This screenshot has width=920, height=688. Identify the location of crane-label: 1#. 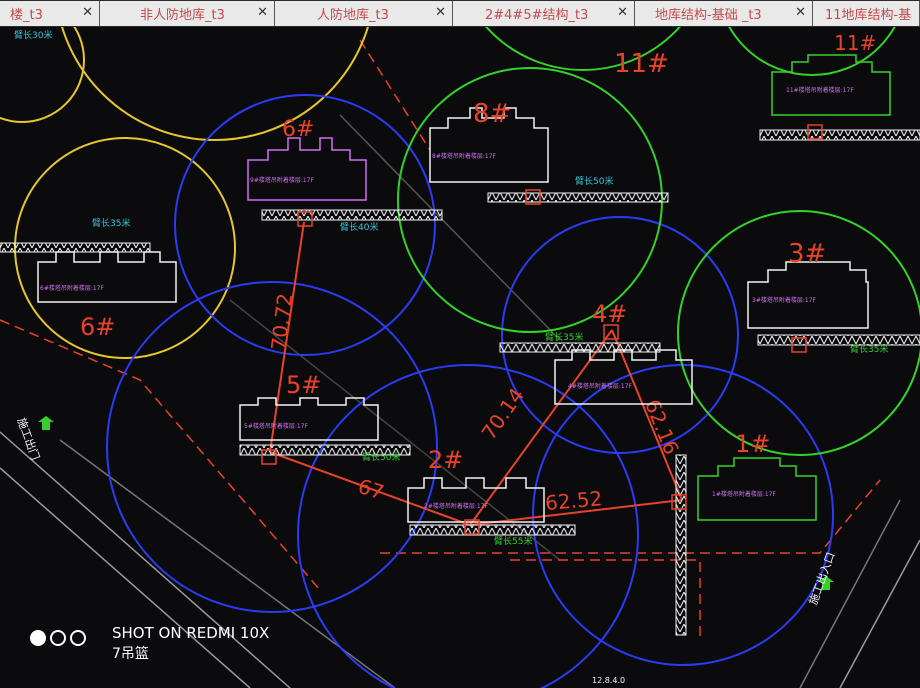
(752, 444).